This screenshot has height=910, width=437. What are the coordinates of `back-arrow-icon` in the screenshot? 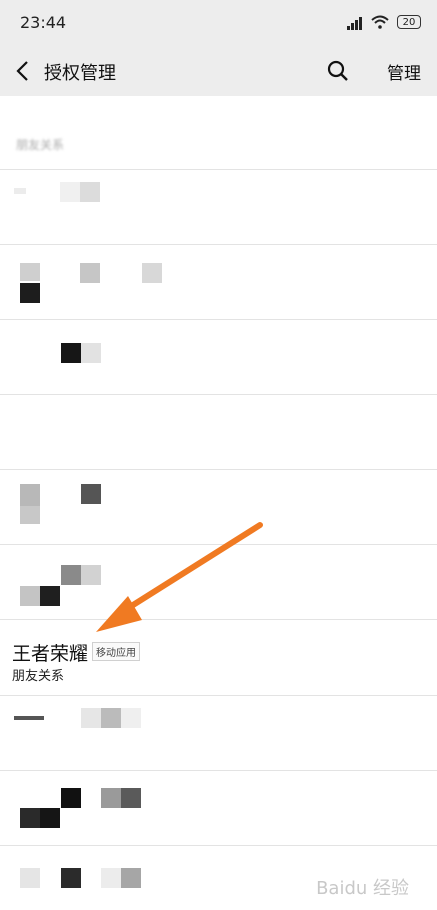 It's located at (24, 71).